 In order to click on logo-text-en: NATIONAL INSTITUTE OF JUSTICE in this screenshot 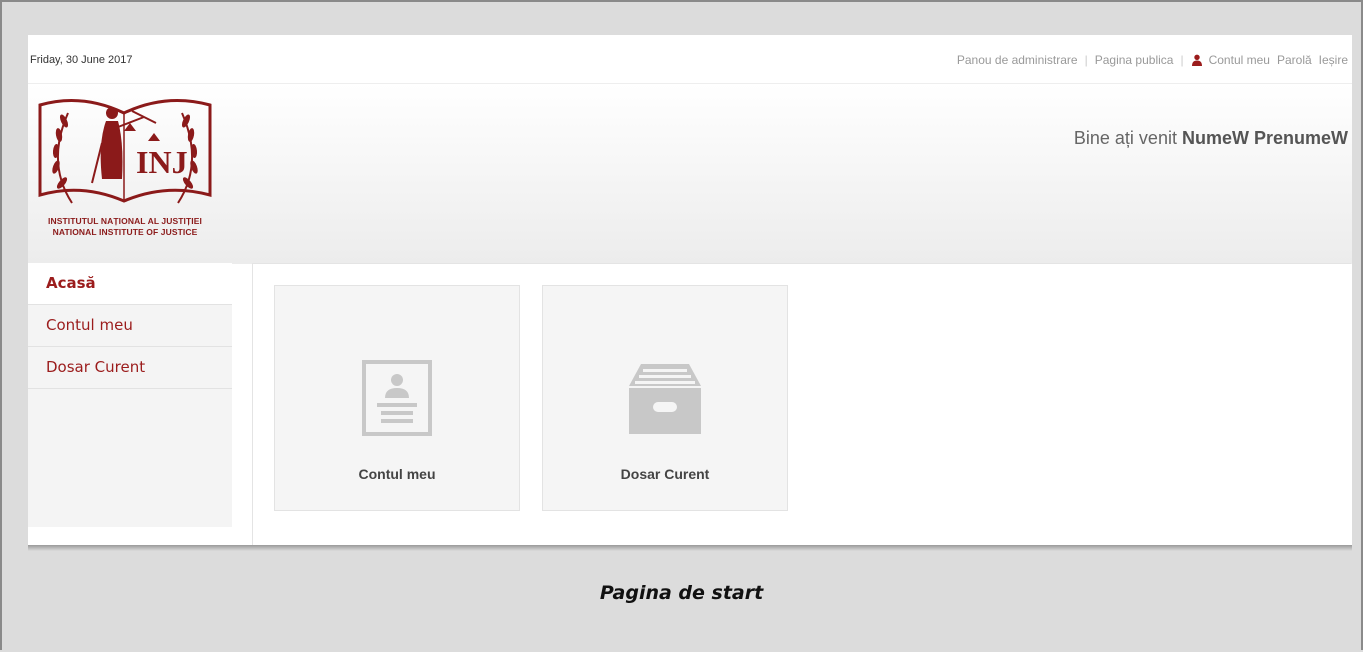, I will do `click(125, 232)`.